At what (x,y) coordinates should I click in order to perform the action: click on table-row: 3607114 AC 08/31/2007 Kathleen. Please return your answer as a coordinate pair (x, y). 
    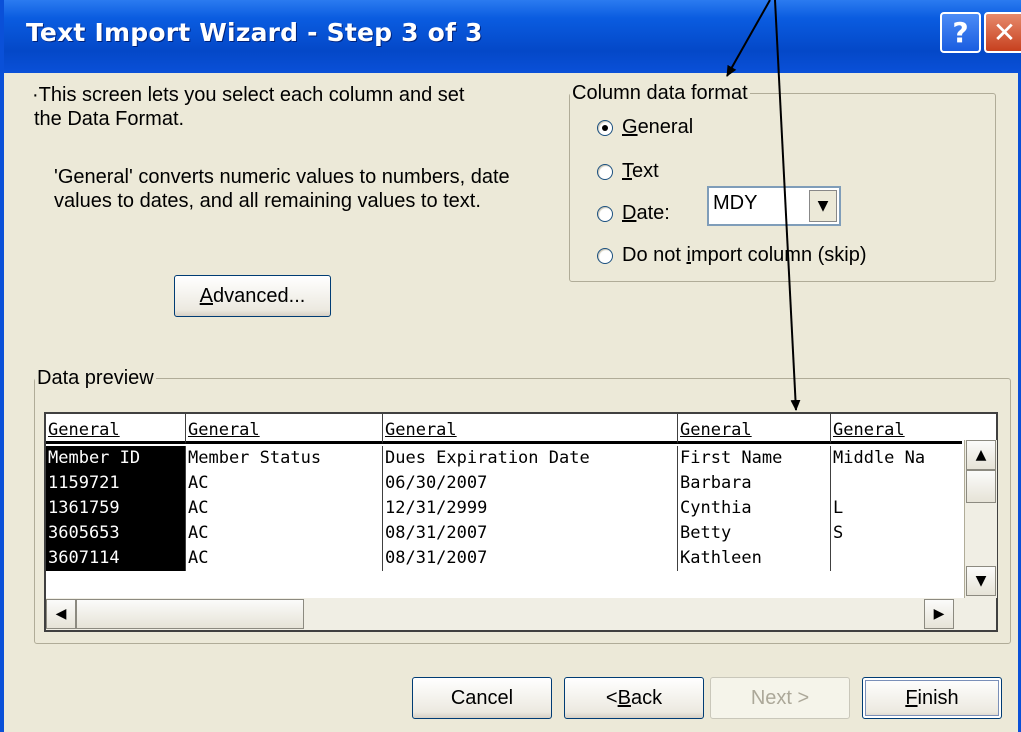
    Looking at the image, I should click on (506, 558).